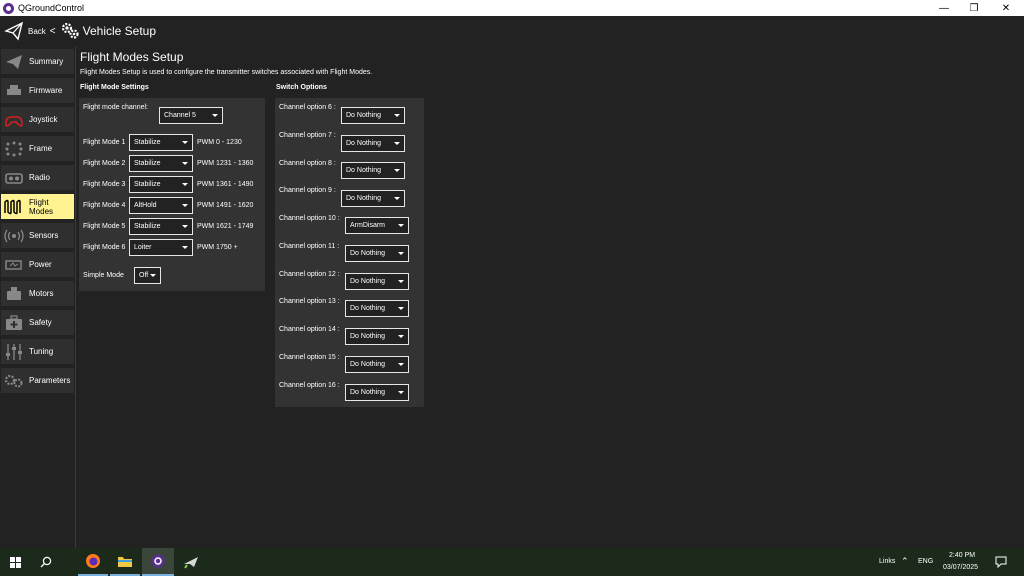 This screenshot has height=576, width=1024. I want to click on channel-option-7-label: Channel option 7 :, so click(307, 135).